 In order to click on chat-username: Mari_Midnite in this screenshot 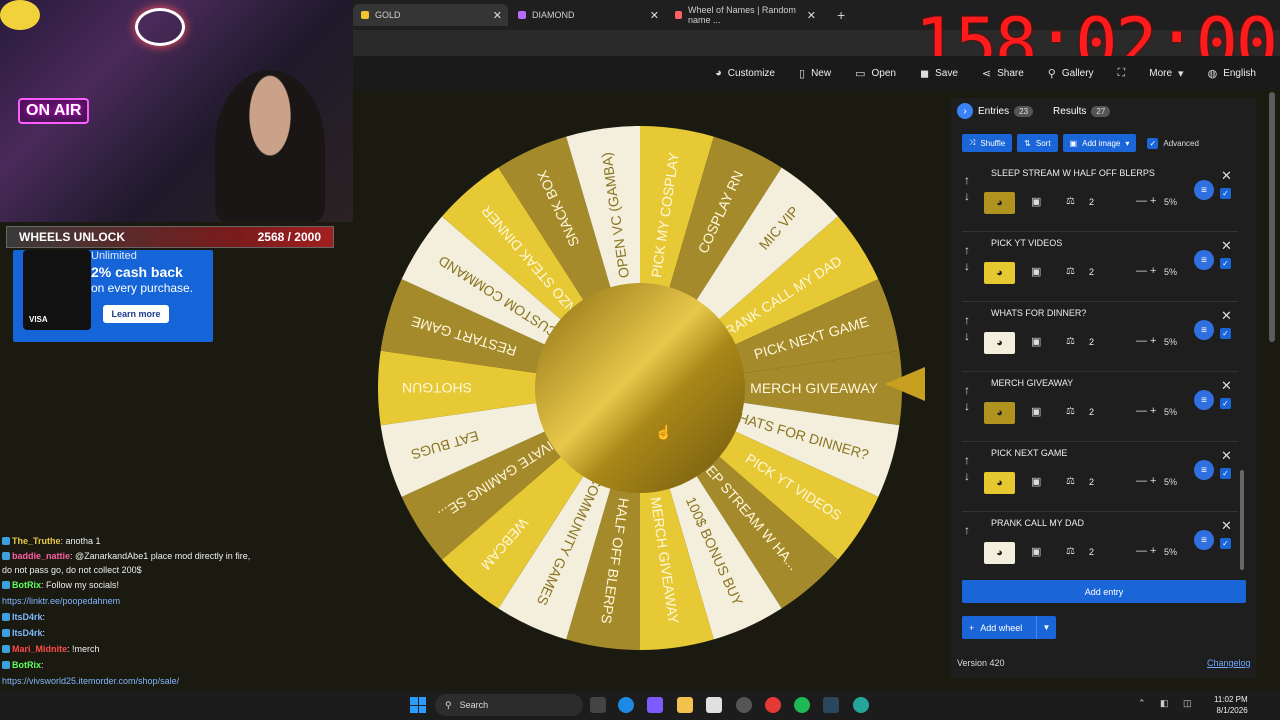, I will do `click(39, 649)`.